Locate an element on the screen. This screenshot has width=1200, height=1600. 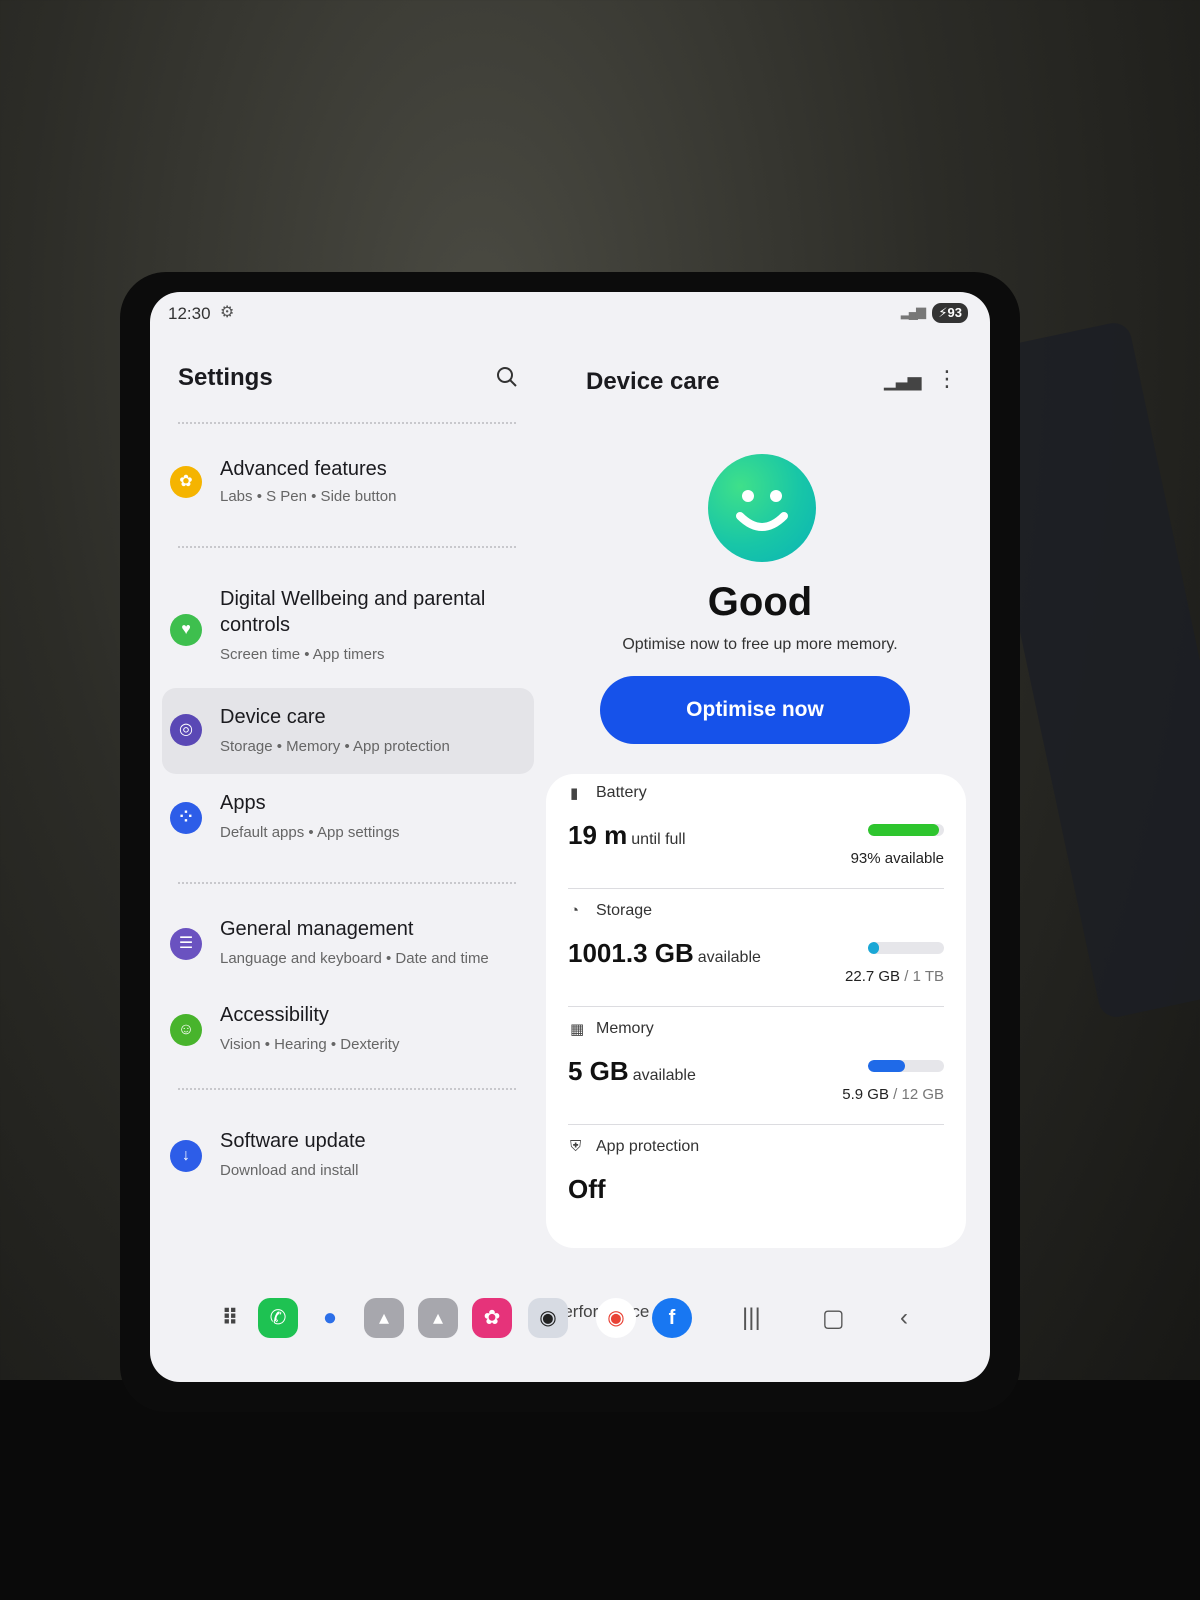
menu-item-apps: ⁘ Apps Default apps • App settings is located at coordinates (348, 822).